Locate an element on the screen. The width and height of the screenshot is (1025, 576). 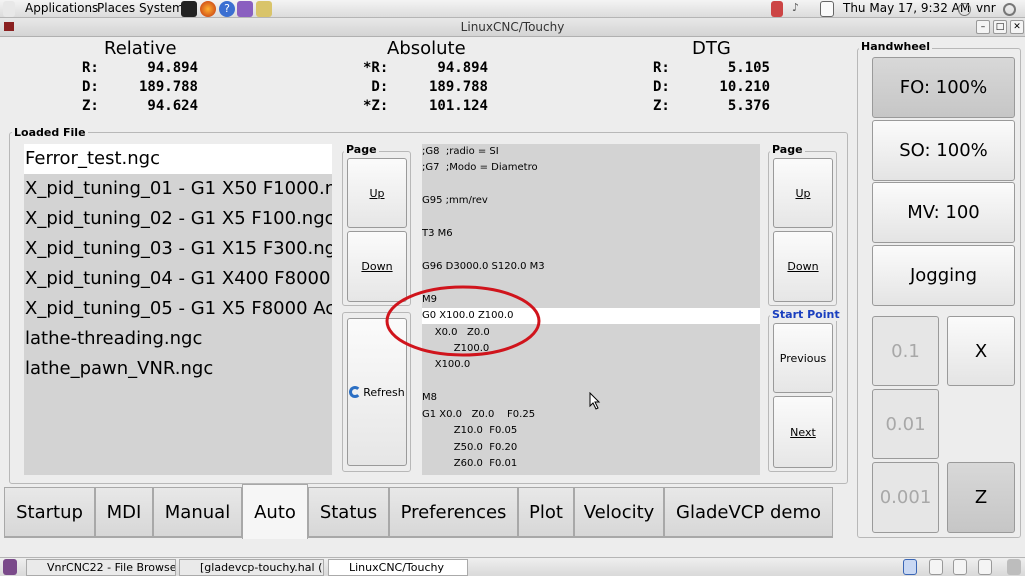
workspace-2-icon is located at coordinates (936, 567).